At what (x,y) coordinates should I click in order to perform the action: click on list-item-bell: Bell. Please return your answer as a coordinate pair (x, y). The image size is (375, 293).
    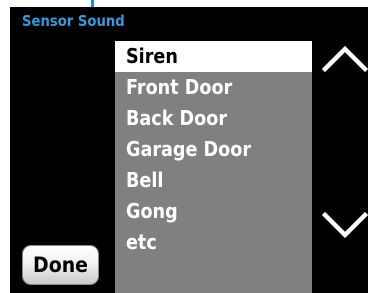
    Looking at the image, I should click on (213, 180).